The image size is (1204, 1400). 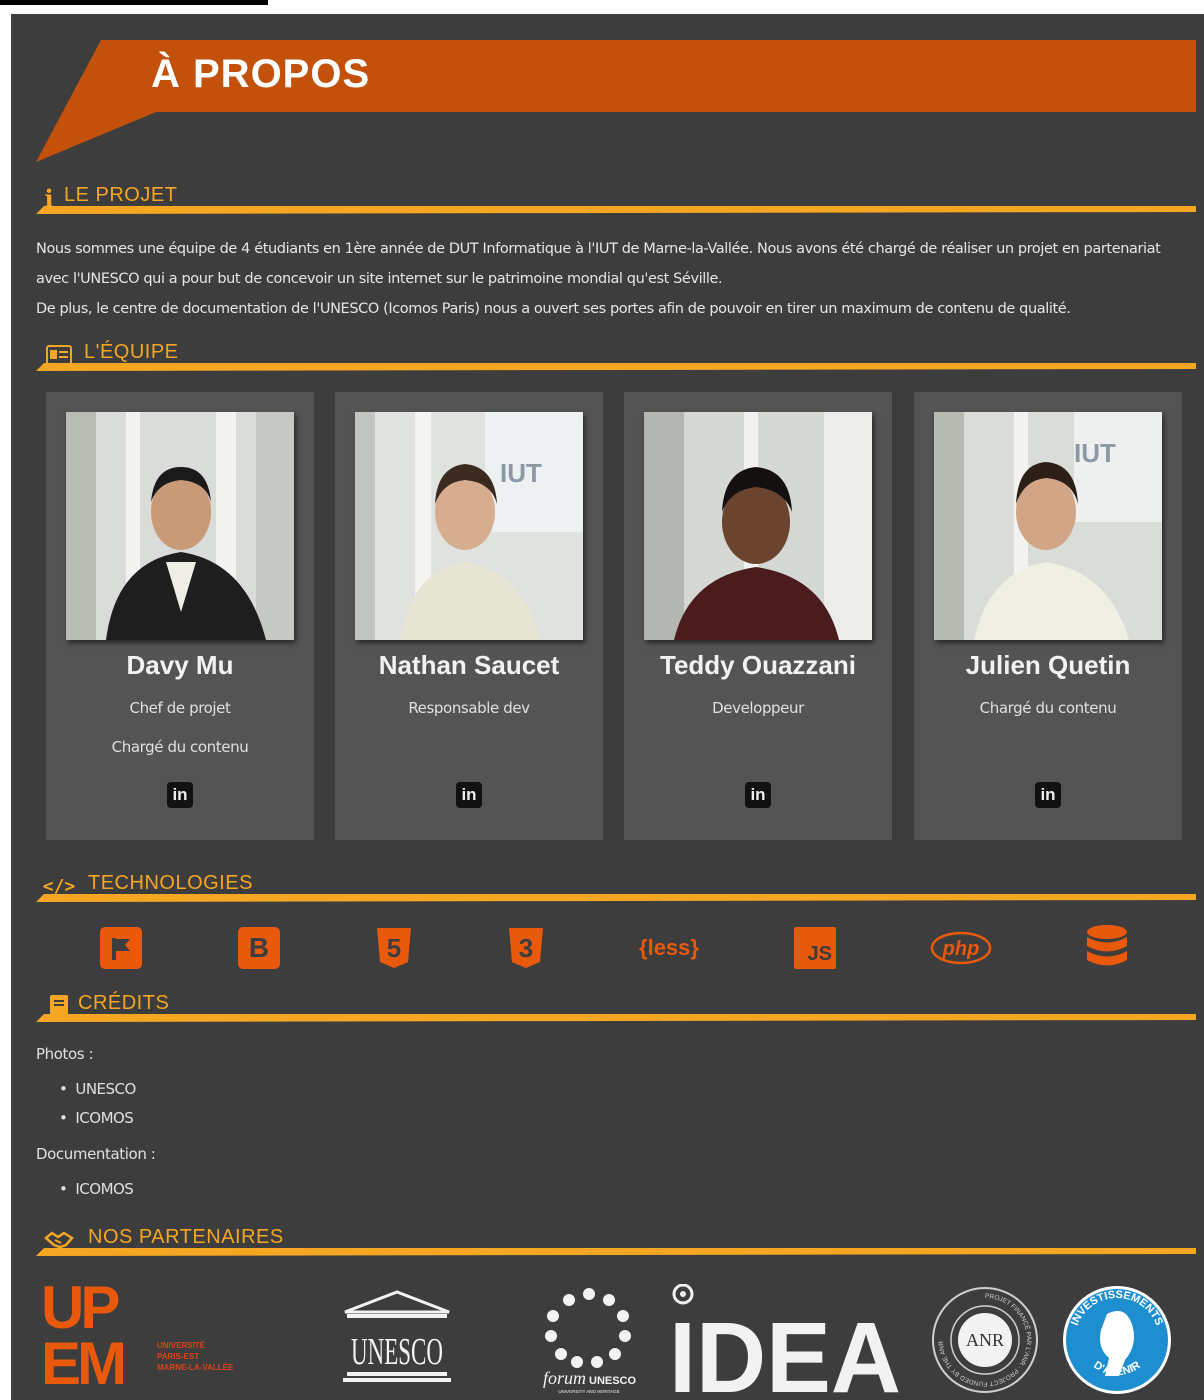 I want to click on member-name: Julien Quetin, so click(x=1048, y=665).